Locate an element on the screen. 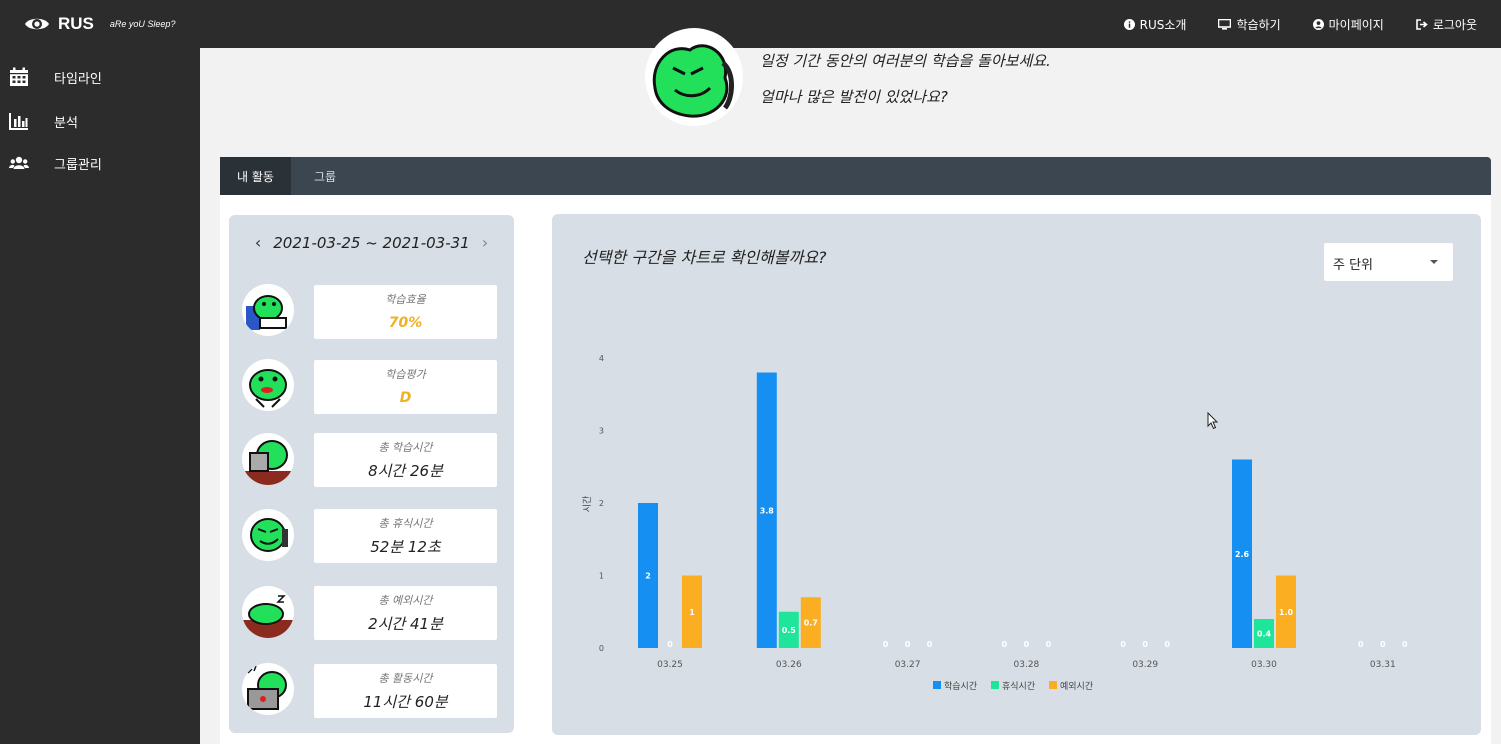 Image resolution: width=1501 pixels, height=744 pixels. brand-logo: RUS aRe yoU Sleep? is located at coordinates (99, 24).